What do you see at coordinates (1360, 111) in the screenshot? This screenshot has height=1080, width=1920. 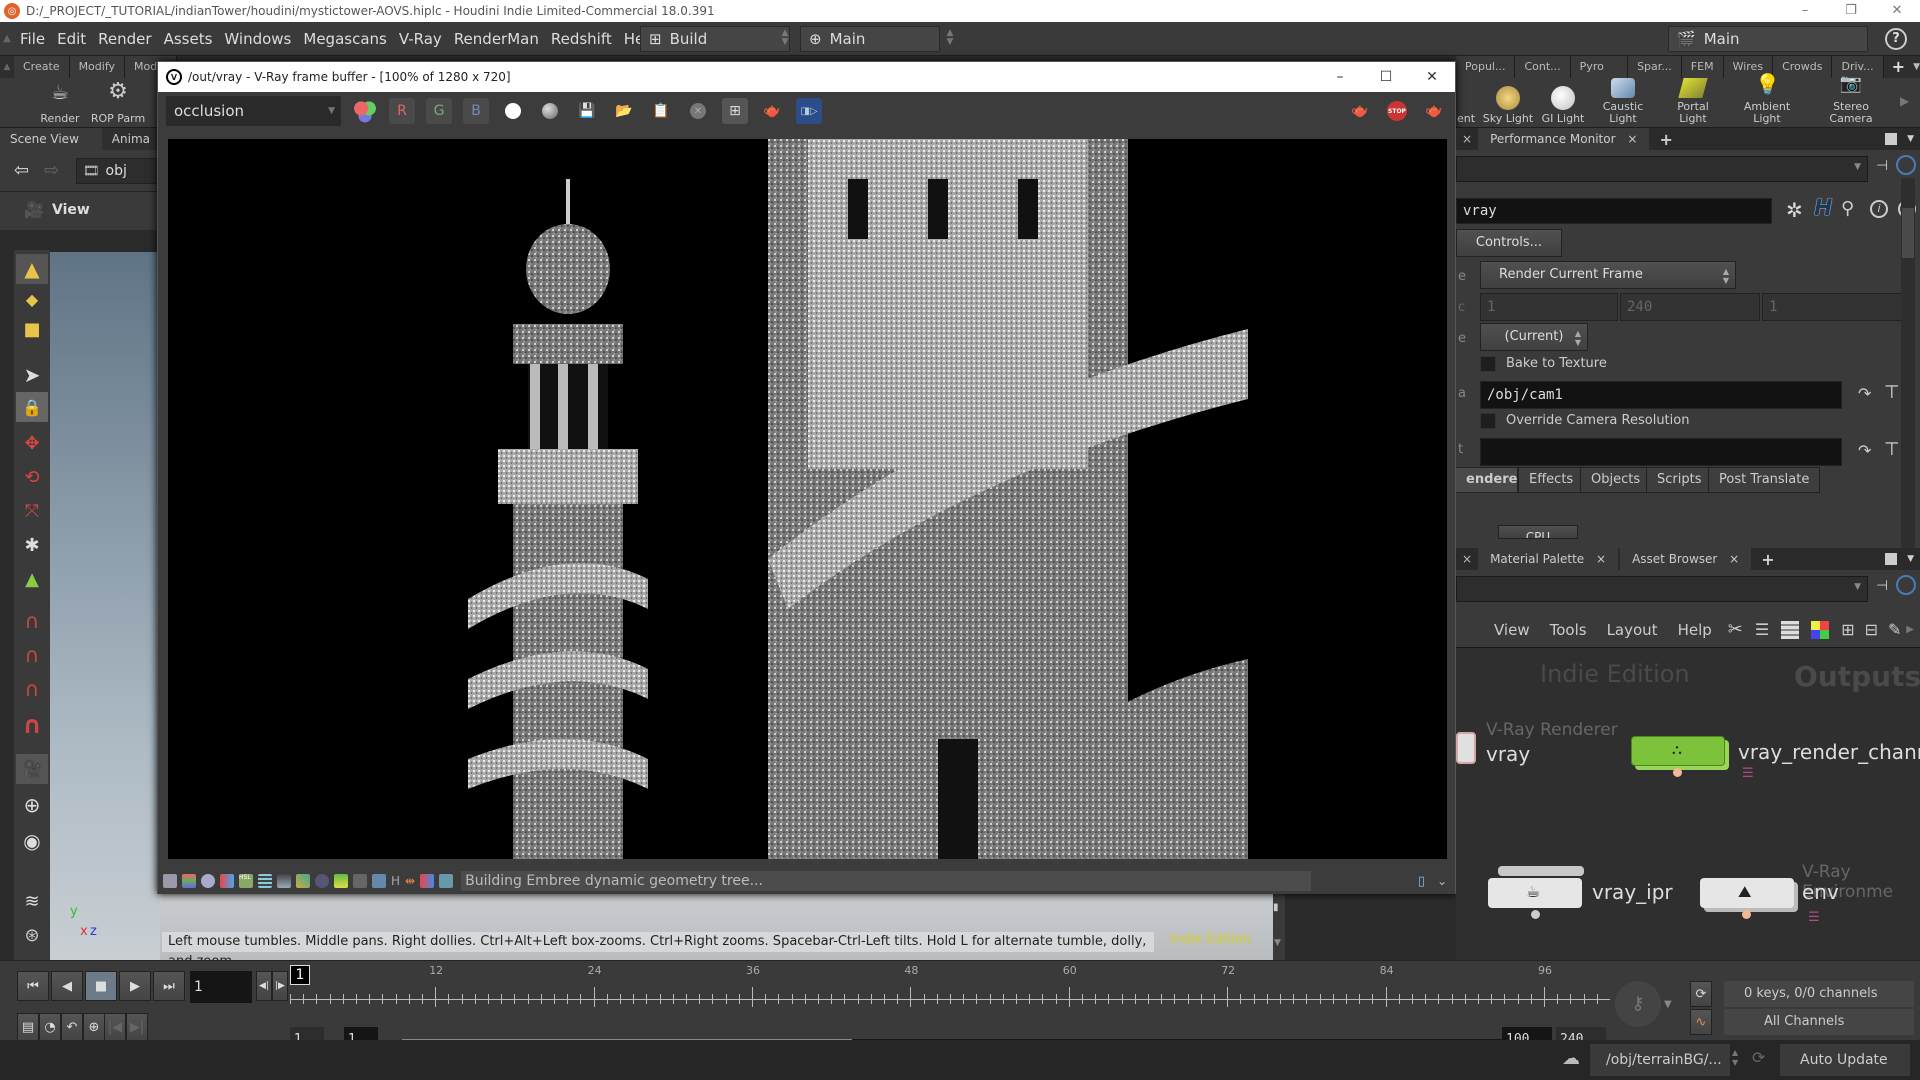 I see `interactive-render-icon: 🫖` at bounding box center [1360, 111].